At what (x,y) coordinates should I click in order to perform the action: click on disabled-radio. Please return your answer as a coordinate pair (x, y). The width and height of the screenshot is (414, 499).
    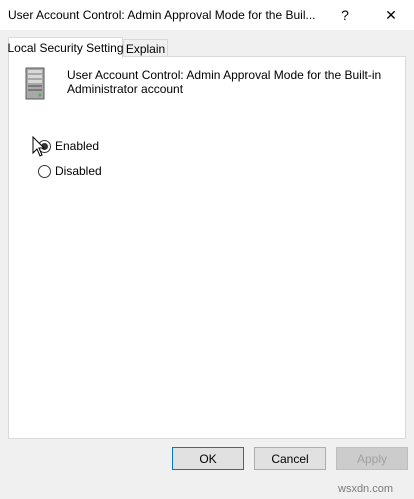
    Looking at the image, I should click on (44, 171).